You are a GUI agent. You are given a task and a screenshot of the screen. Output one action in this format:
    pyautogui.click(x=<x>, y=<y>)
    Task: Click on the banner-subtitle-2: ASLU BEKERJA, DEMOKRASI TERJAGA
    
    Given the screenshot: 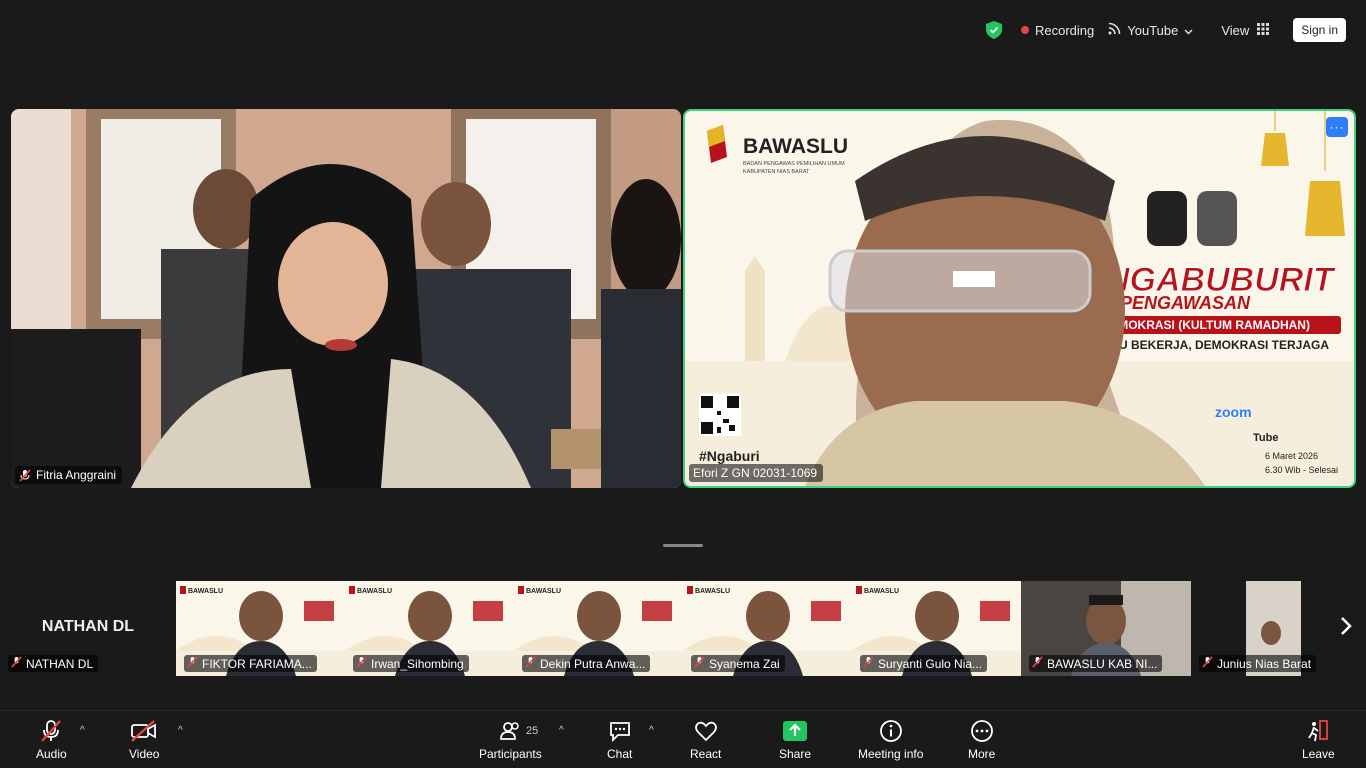 What is the action you would take?
    pyautogui.click(x=1212, y=345)
    